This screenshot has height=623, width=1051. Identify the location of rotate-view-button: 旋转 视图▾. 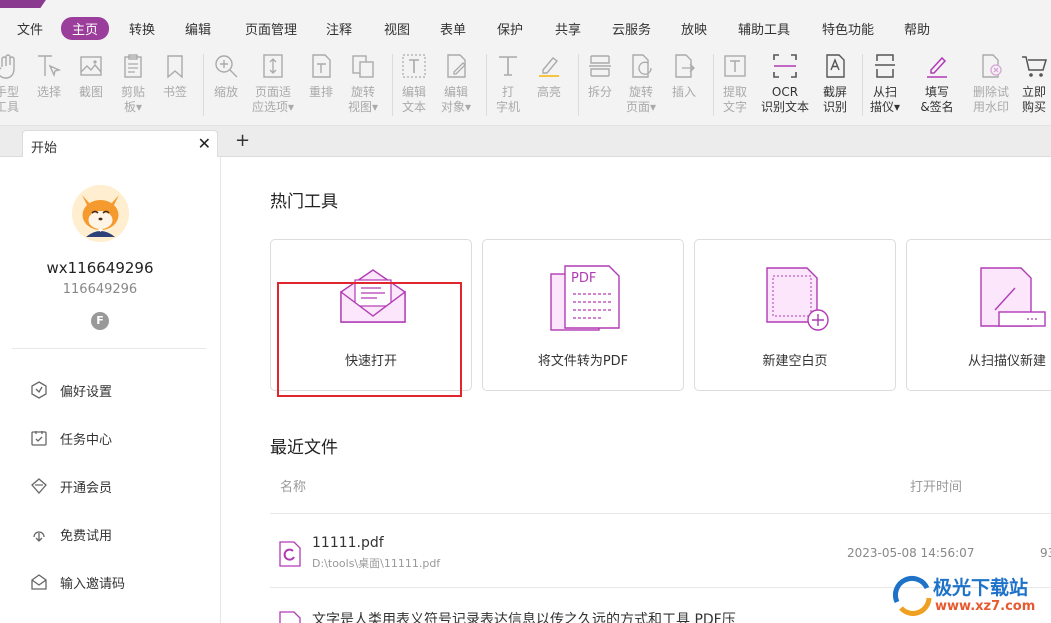
(363, 83).